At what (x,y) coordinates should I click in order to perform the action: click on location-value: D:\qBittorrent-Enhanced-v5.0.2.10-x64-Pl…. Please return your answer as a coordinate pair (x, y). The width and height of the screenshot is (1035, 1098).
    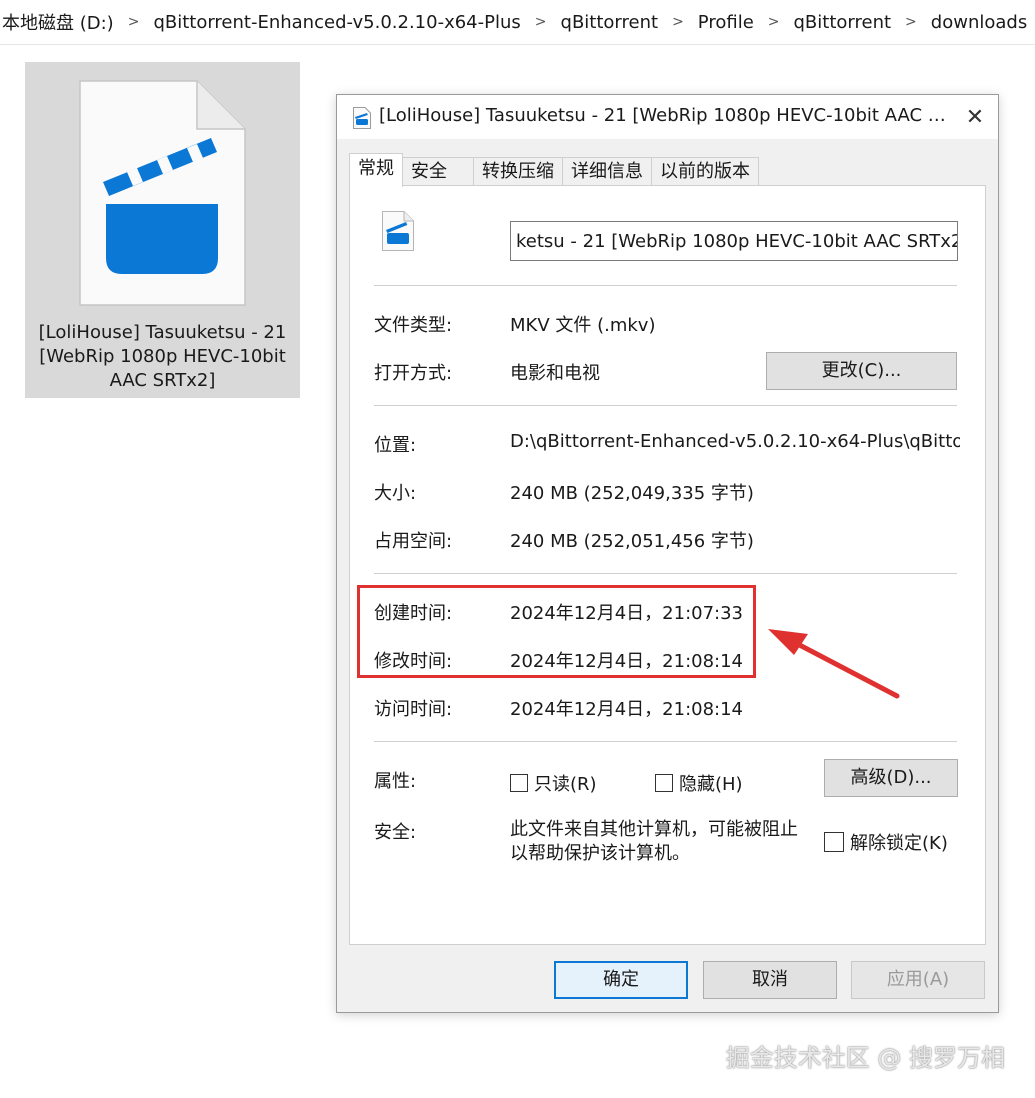
    Looking at the image, I should click on (735, 441).